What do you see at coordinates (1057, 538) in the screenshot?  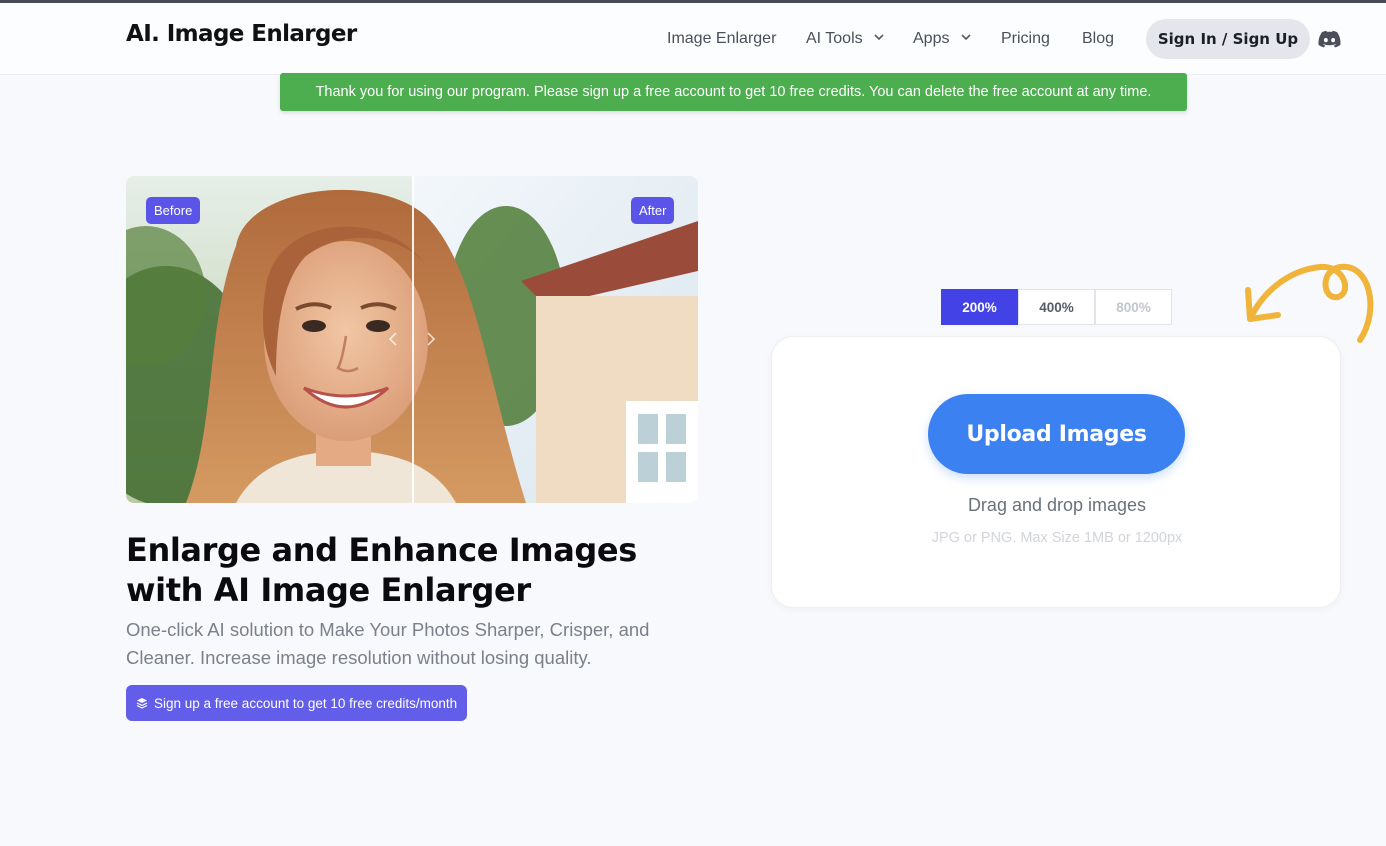 I see `file-limit-text: JPG or PNG. Max Size 1MB or 1200px` at bounding box center [1057, 538].